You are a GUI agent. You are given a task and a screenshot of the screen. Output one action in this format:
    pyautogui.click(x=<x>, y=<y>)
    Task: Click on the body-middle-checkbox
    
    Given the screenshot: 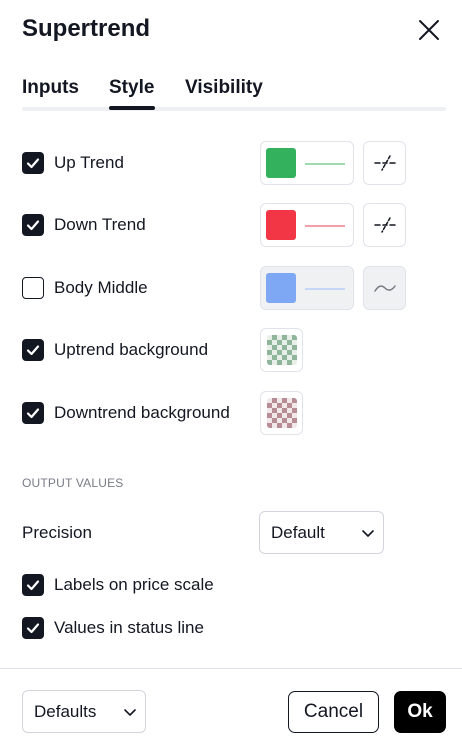 What is the action you would take?
    pyautogui.click(x=33, y=288)
    